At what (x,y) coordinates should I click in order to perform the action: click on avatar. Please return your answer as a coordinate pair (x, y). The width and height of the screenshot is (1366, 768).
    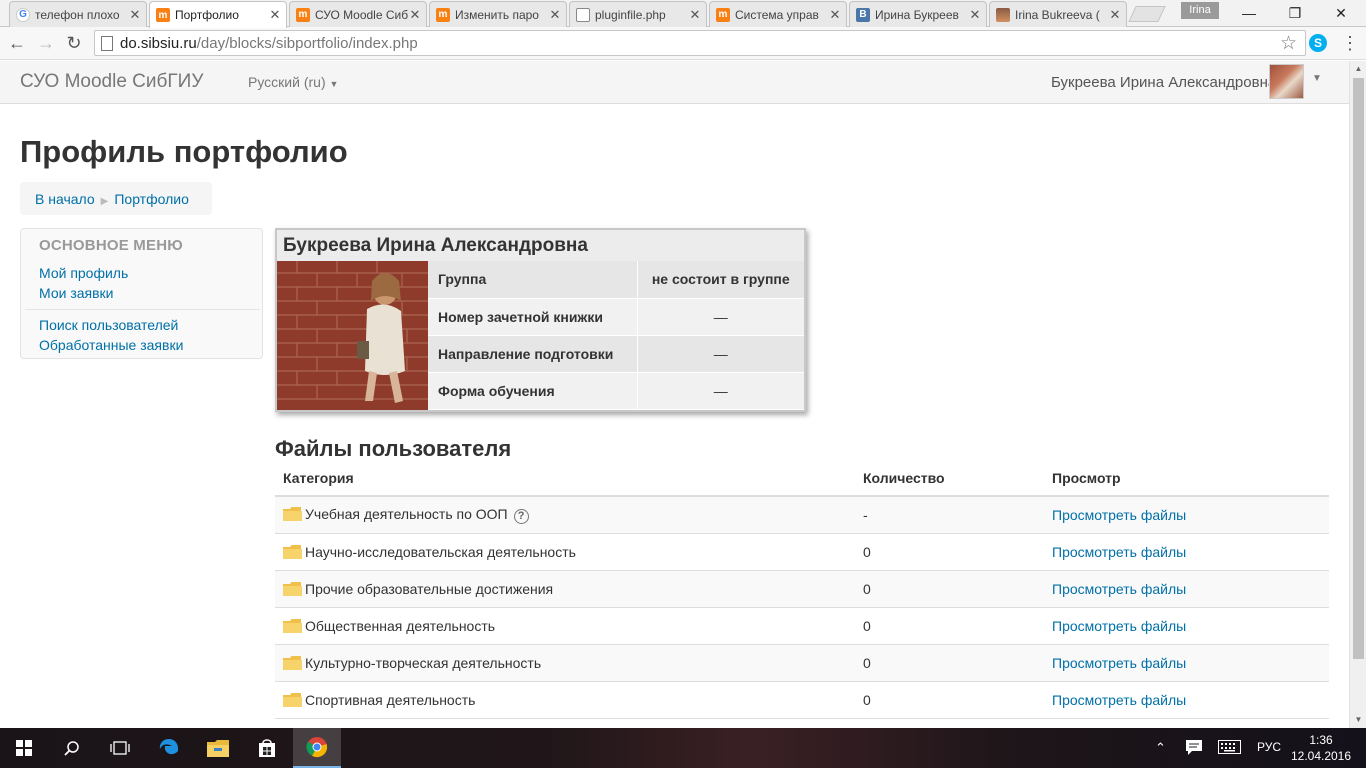
    Looking at the image, I should click on (1286, 81).